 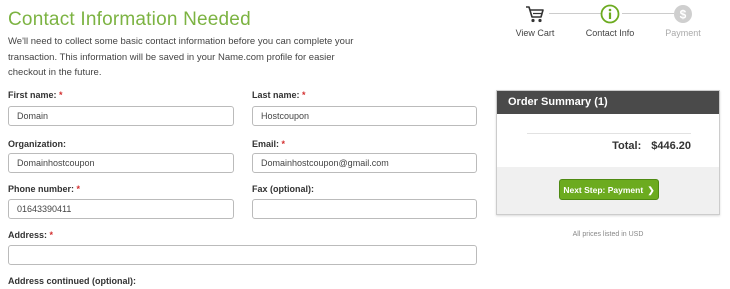 What do you see at coordinates (550, 102) in the screenshot?
I see `order-summary-title: Order Summary` at bounding box center [550, 102].